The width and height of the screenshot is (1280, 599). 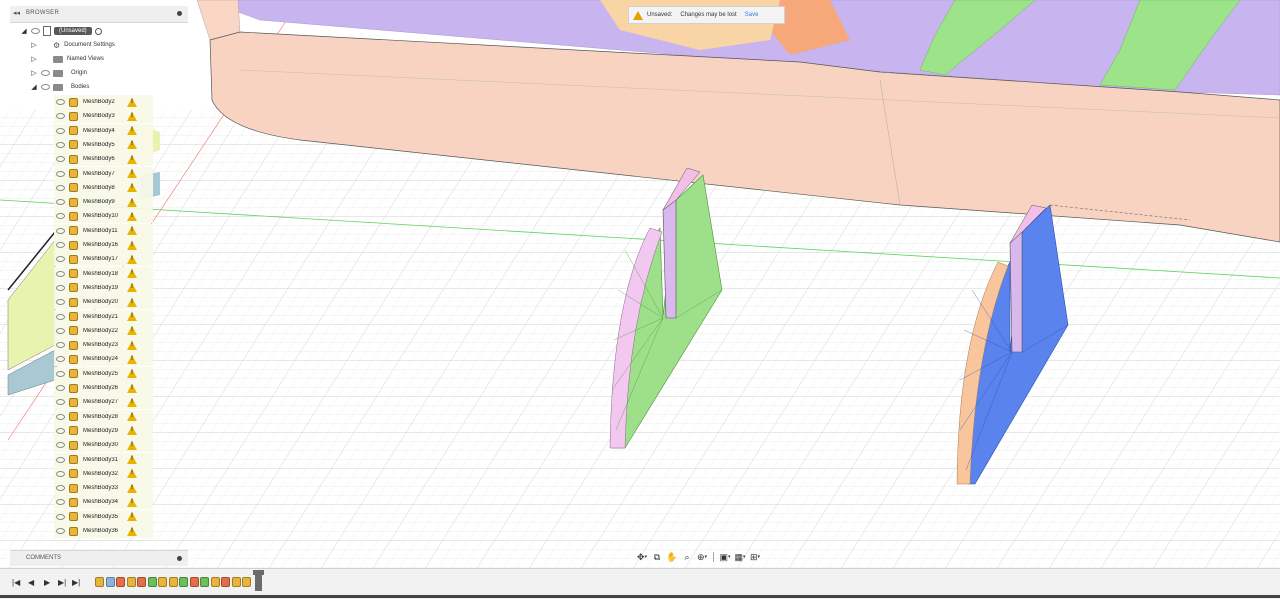 What do you see at coordinates (103, 173) in the screenshot?
I see `tree-item-mesh-body: MeshBody7` at bounding box center [103, 173].